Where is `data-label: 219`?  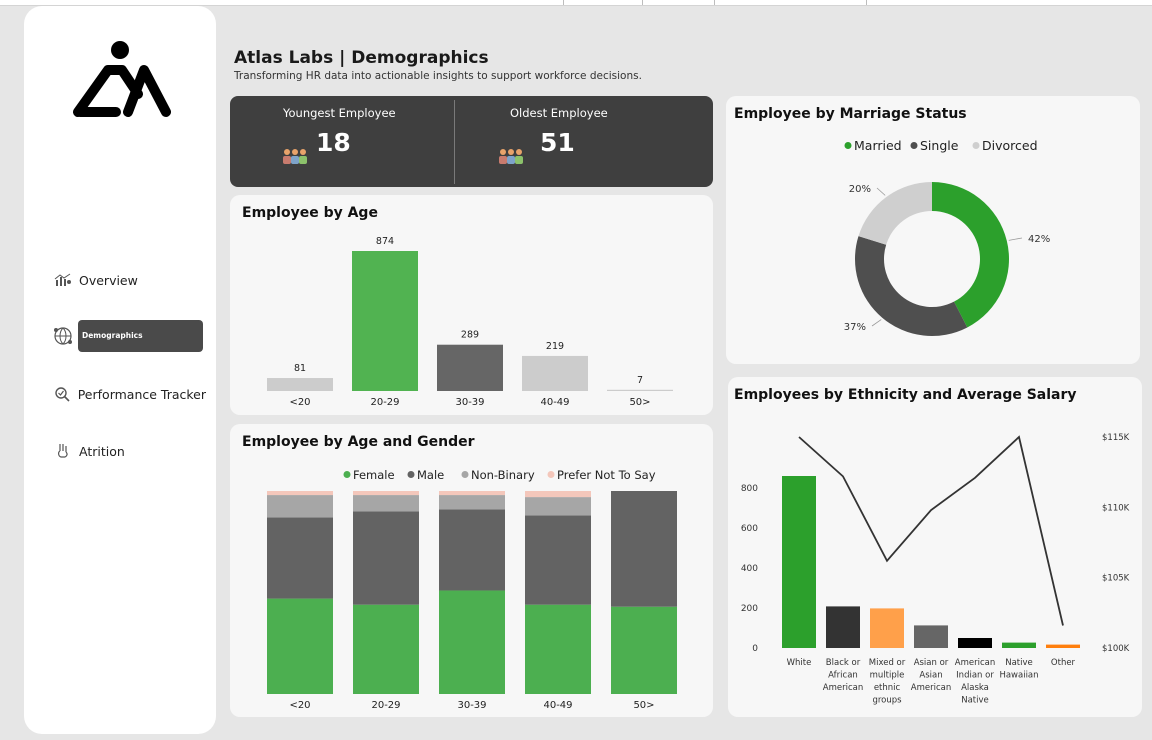
data-label: 219 is located at coordinates (555, 346).